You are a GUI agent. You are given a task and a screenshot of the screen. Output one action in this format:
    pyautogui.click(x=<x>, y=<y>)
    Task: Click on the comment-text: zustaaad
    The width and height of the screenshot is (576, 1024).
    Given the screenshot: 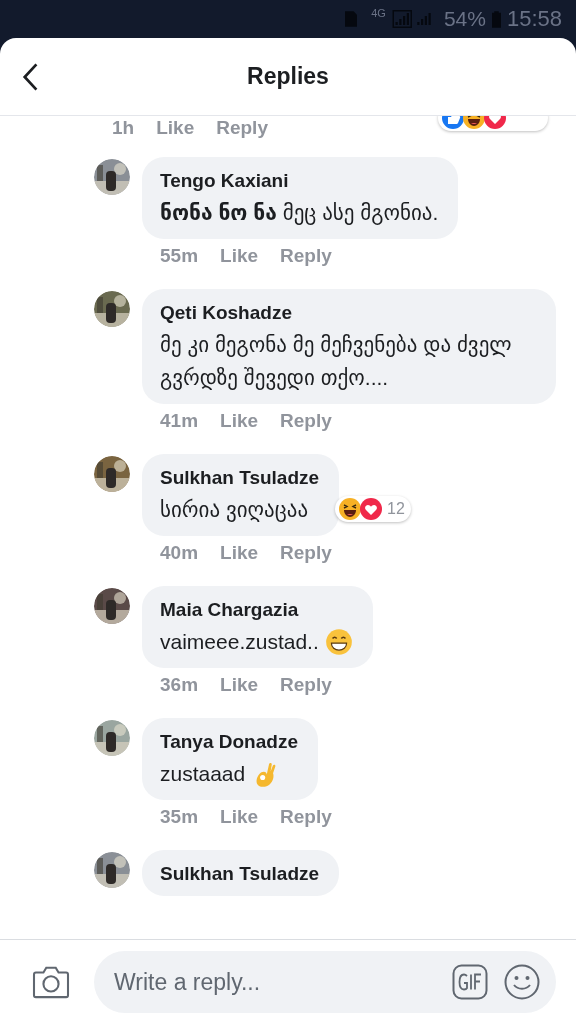 What is the action you would take?
    pyautogui.click(x=203, y=774)
    